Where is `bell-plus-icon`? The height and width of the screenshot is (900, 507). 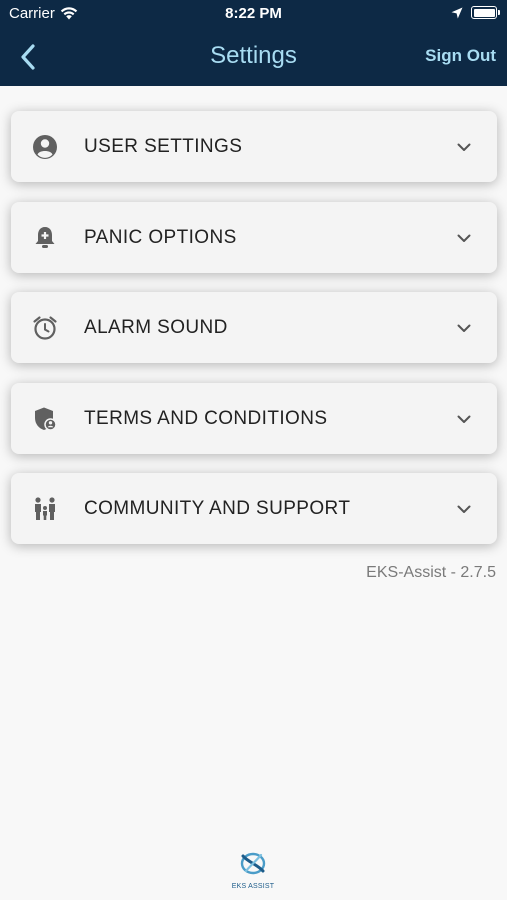 bell-plus-icon is located at coordinates (45, 237).